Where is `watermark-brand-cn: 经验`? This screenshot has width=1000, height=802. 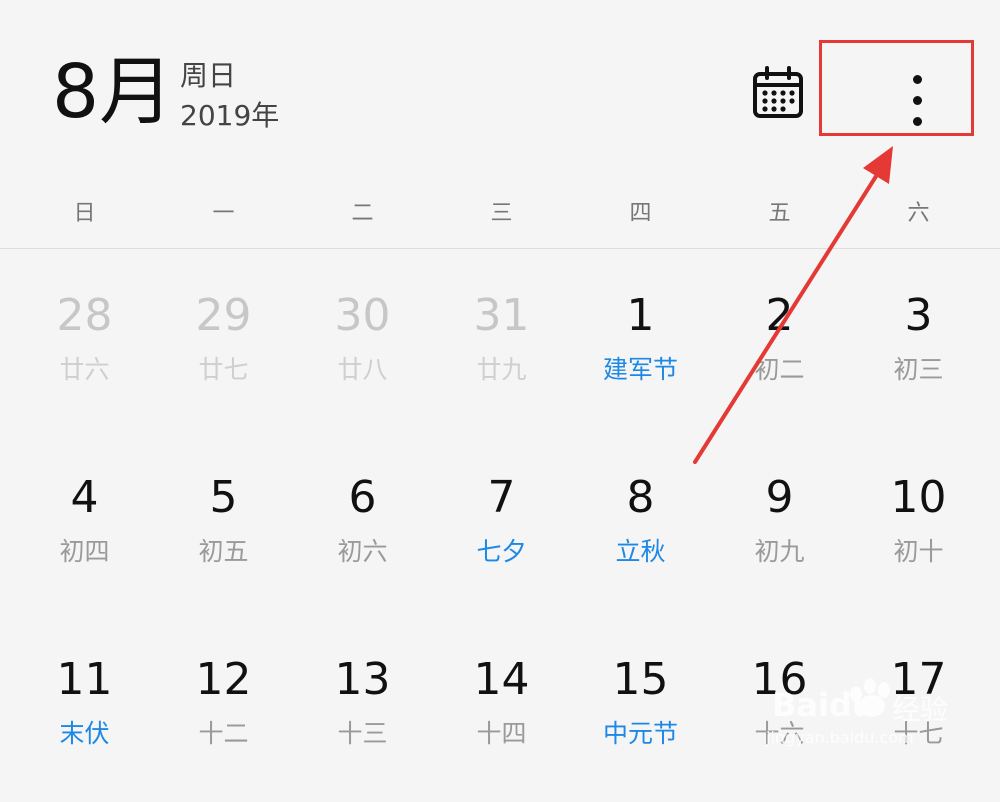
watermark-brand-cn: 经验 is located at coordinates (920, 709).